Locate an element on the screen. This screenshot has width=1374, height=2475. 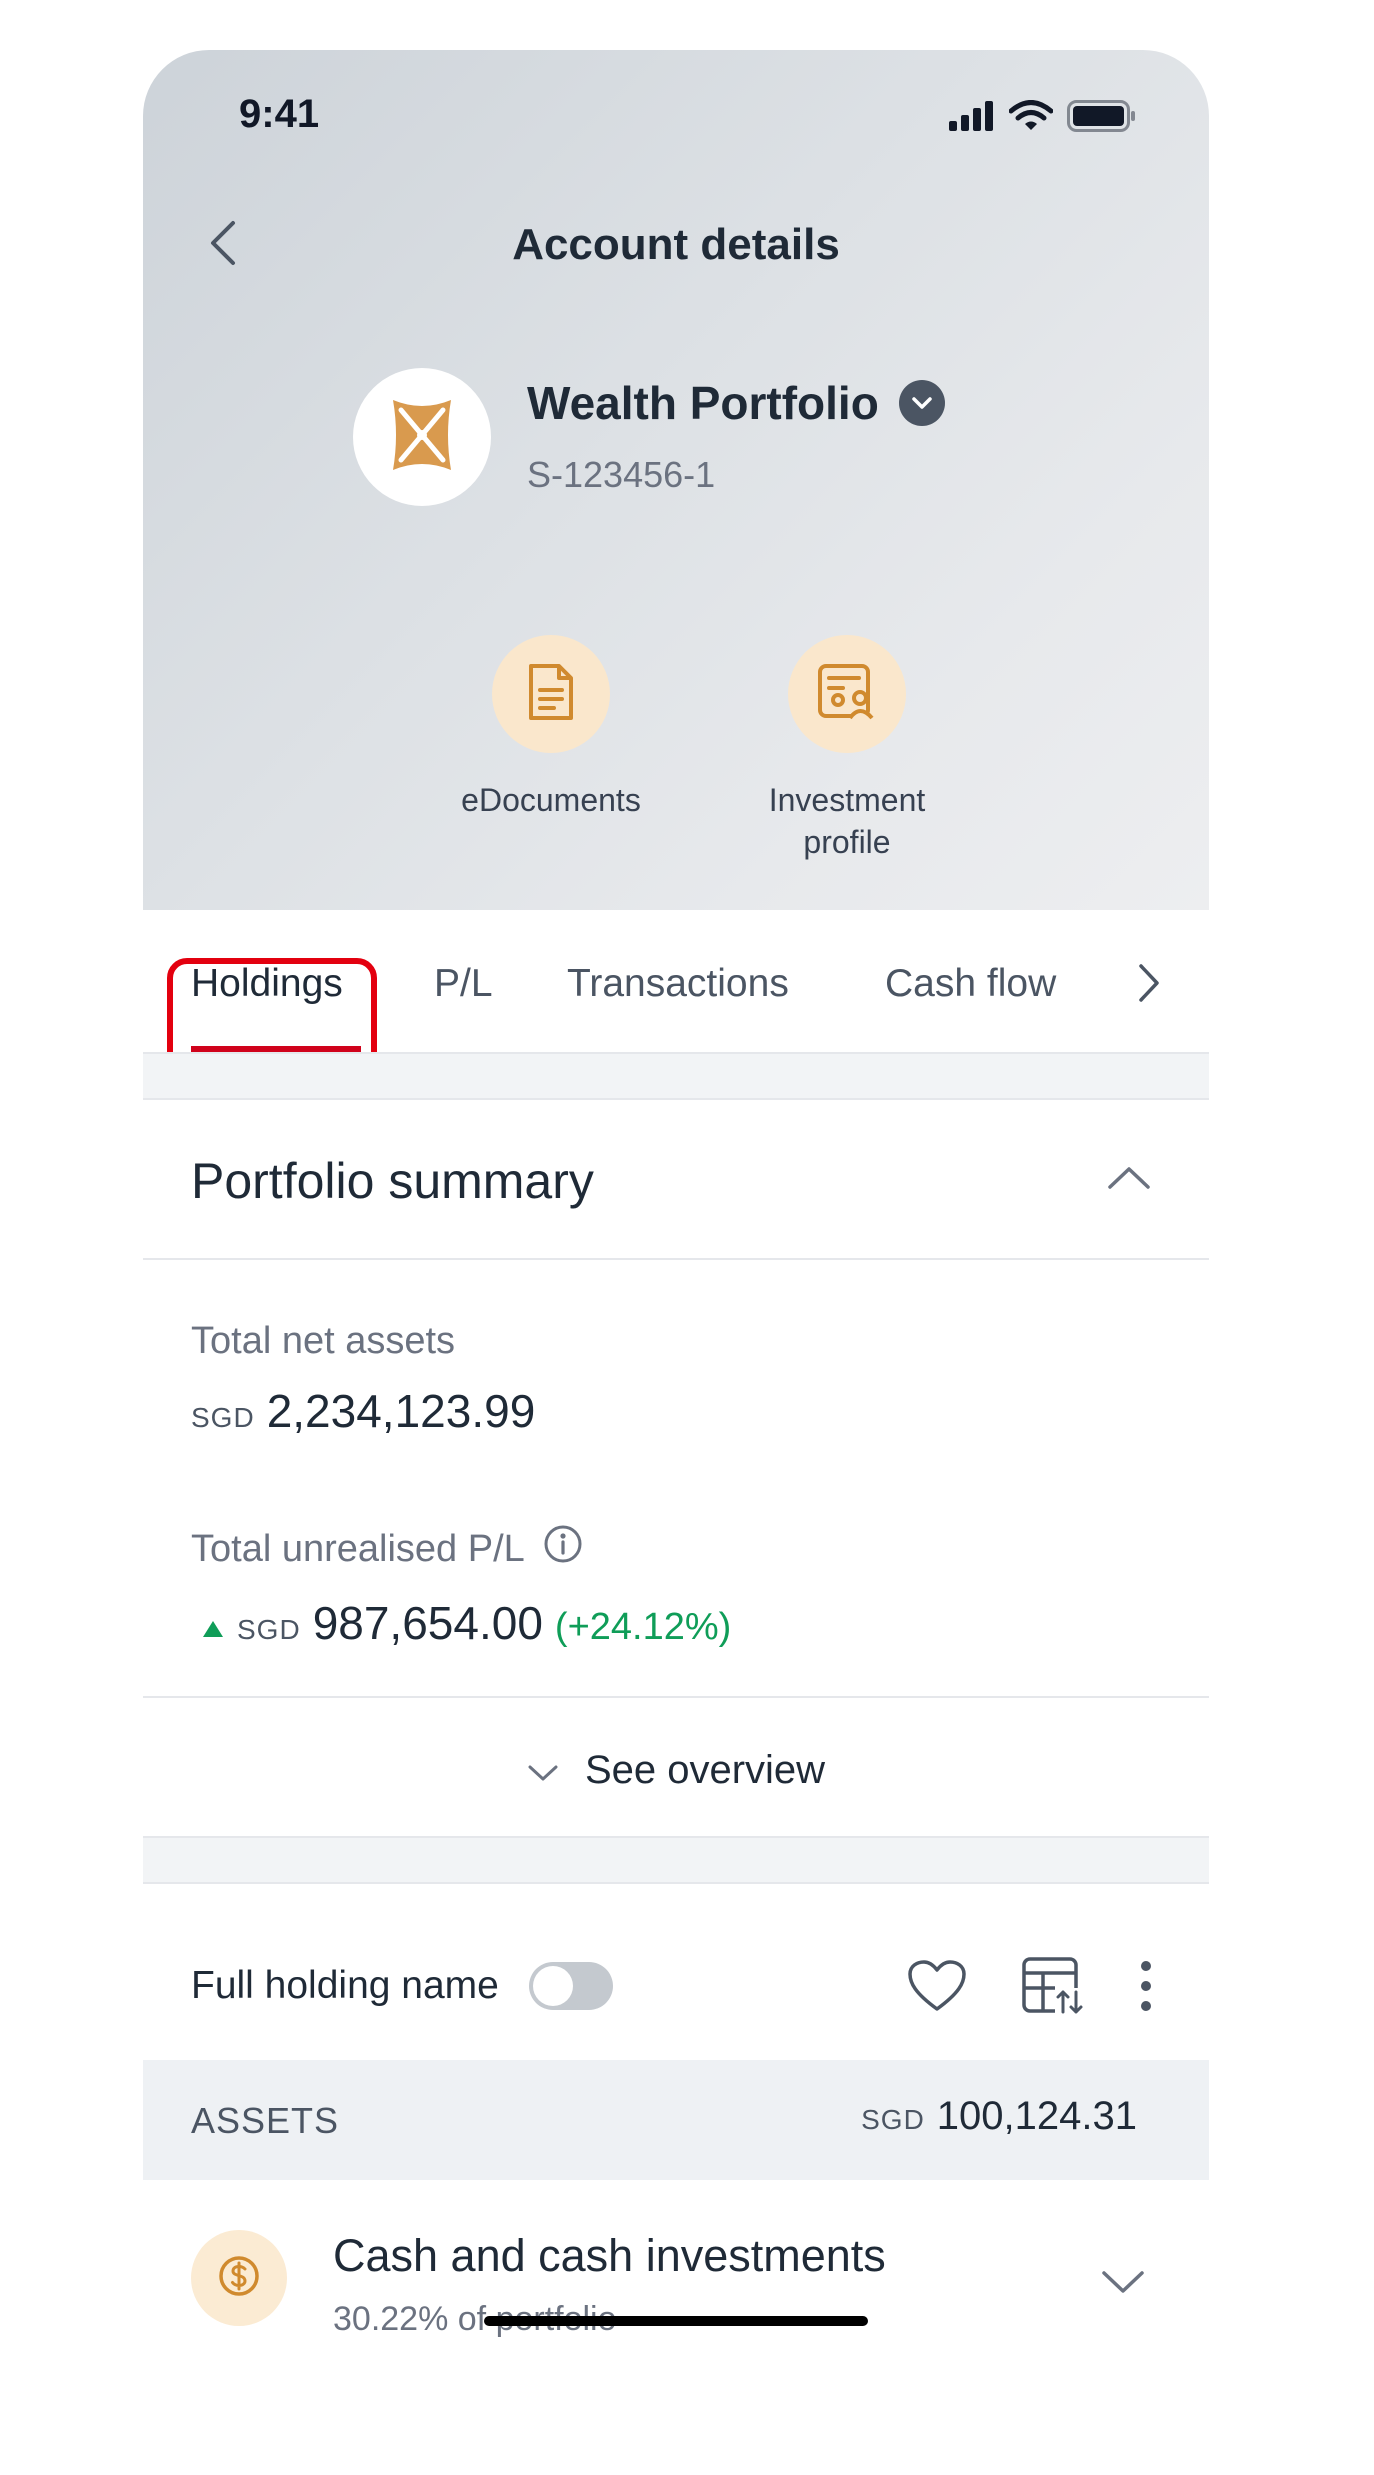
cellular-signal-icon is located at coordinates (972, 118).